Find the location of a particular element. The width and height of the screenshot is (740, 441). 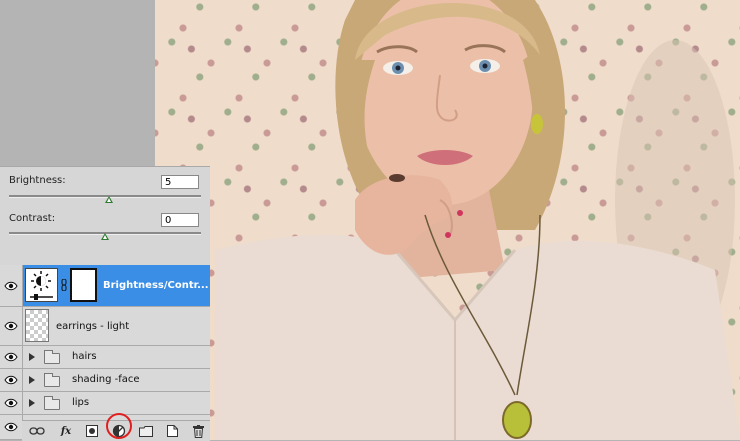

adjustment-thumbnail is located at coordinates (41, 285).